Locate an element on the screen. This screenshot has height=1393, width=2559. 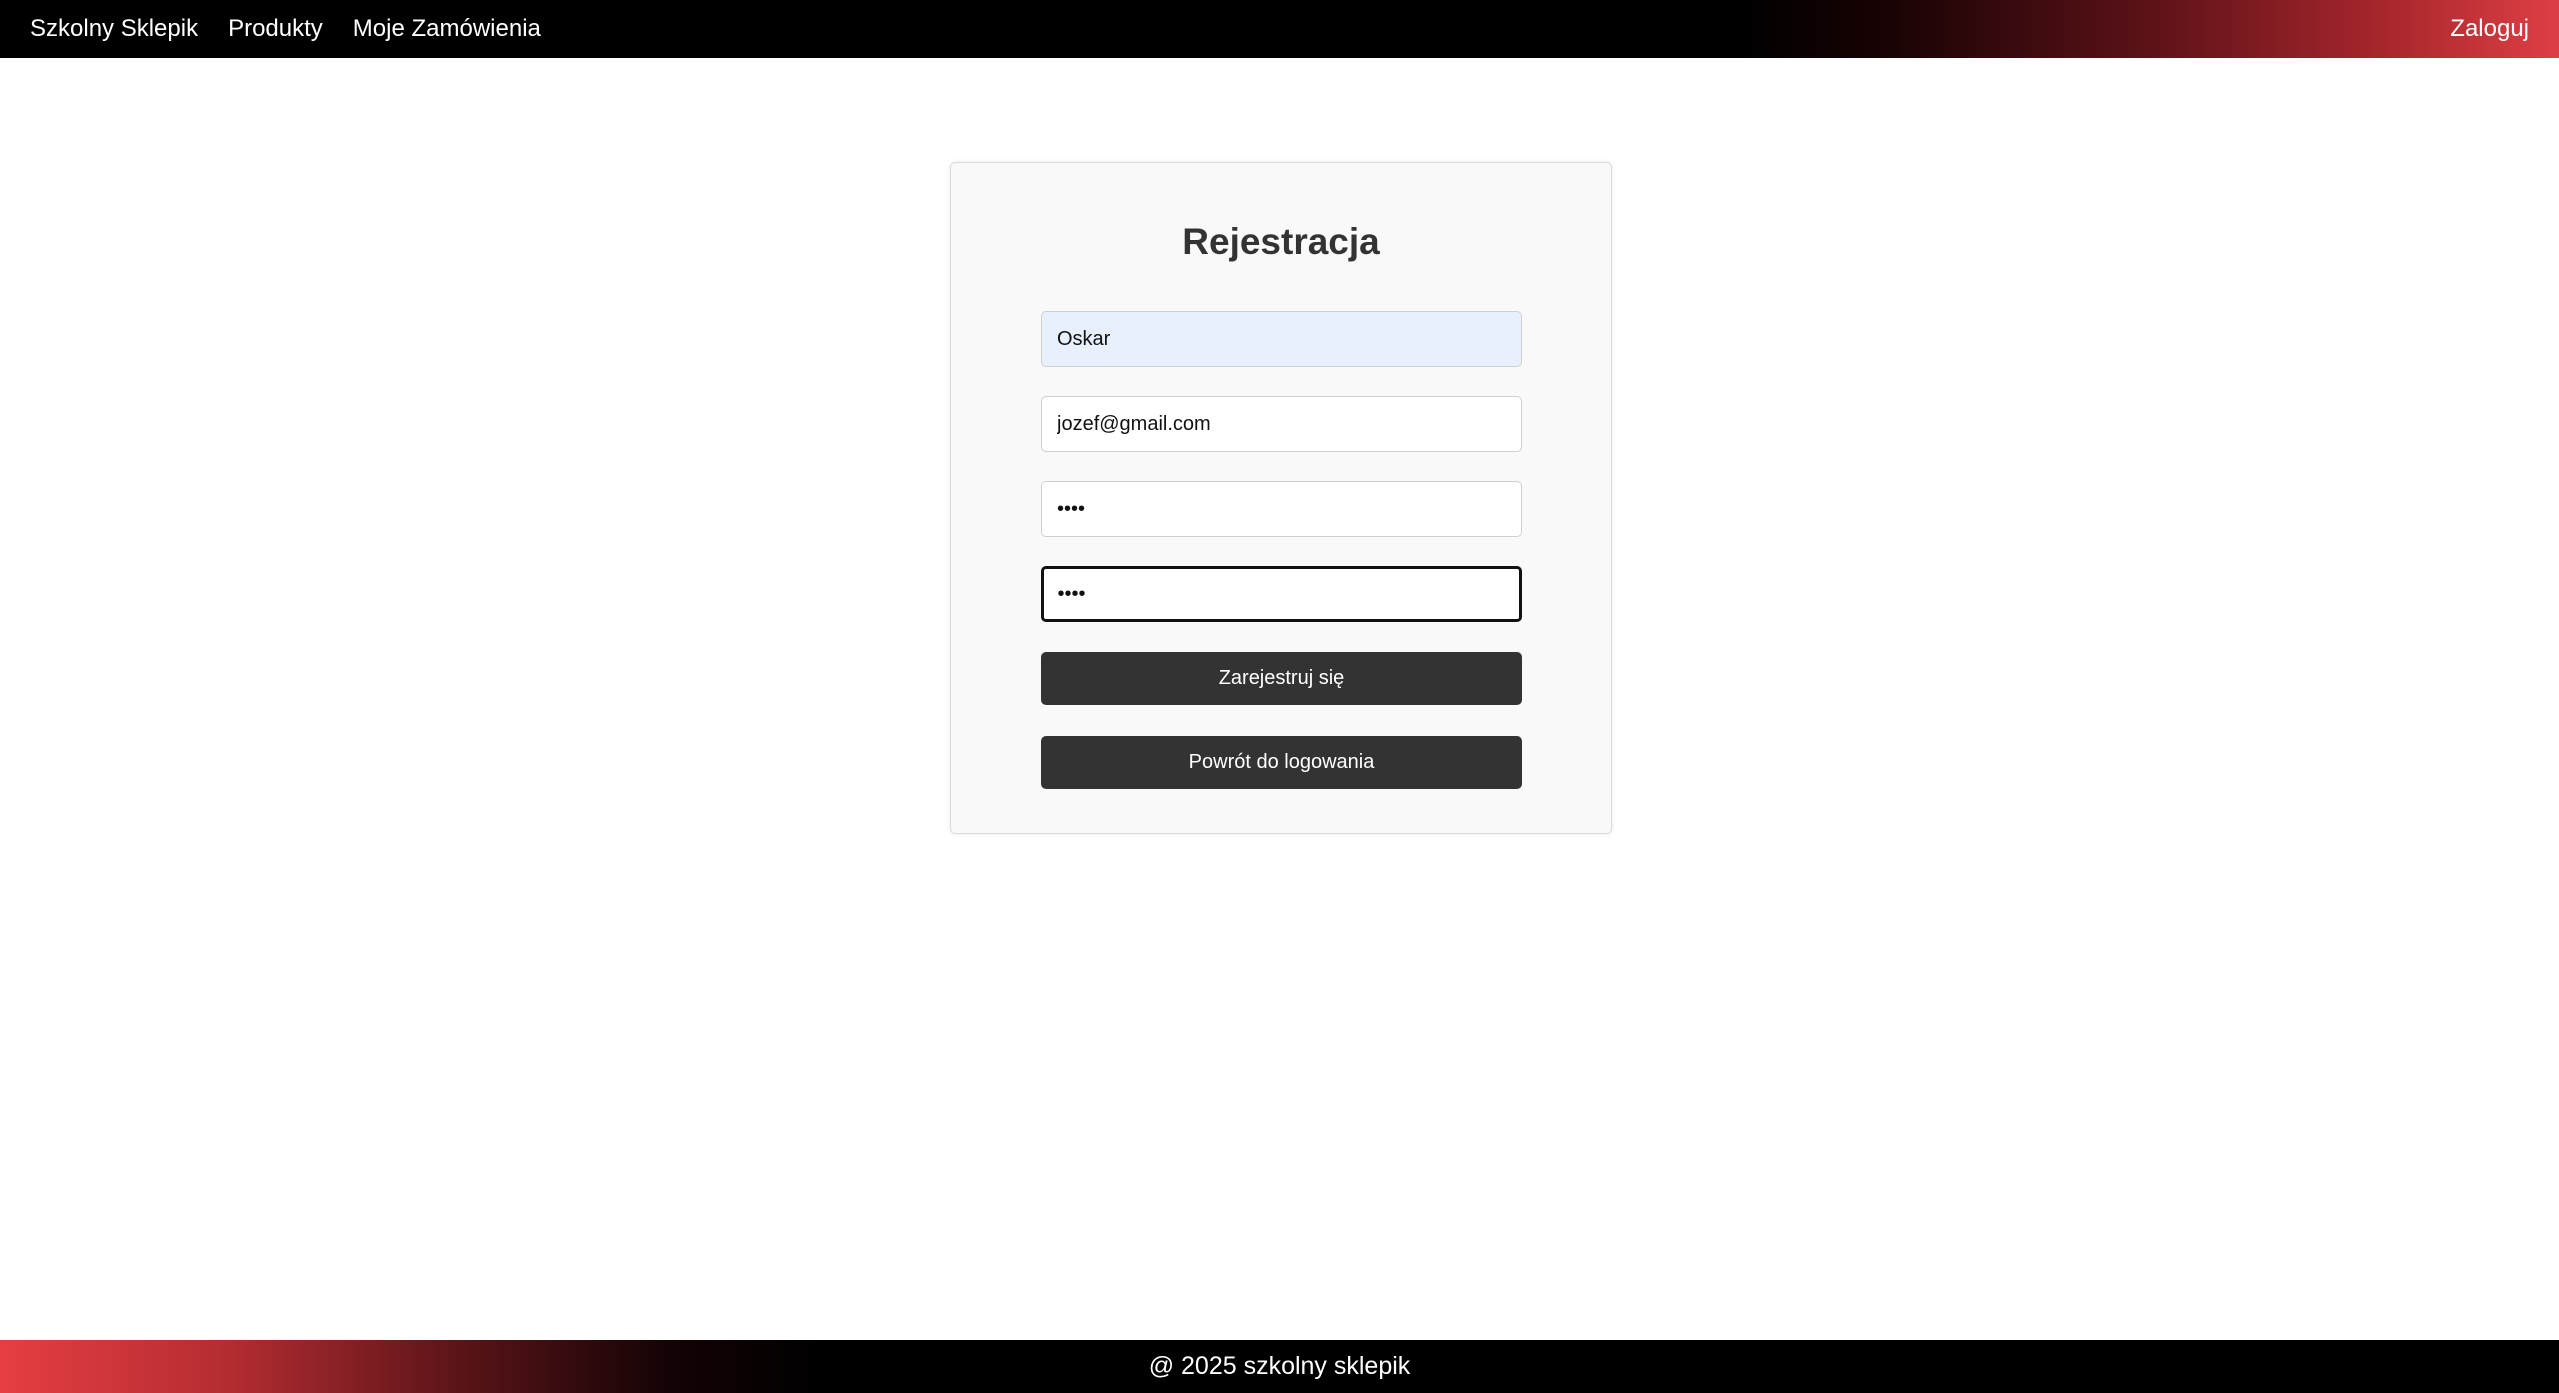
username-field is located at coordinates (1281, 339).